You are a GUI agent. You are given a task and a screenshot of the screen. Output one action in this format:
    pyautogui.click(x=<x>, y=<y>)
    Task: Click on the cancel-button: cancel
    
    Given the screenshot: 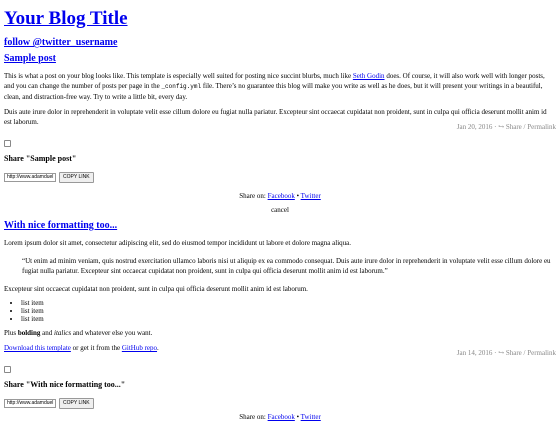 What is the action you would take?
    pyautogui.click(x=280, y=210)
    